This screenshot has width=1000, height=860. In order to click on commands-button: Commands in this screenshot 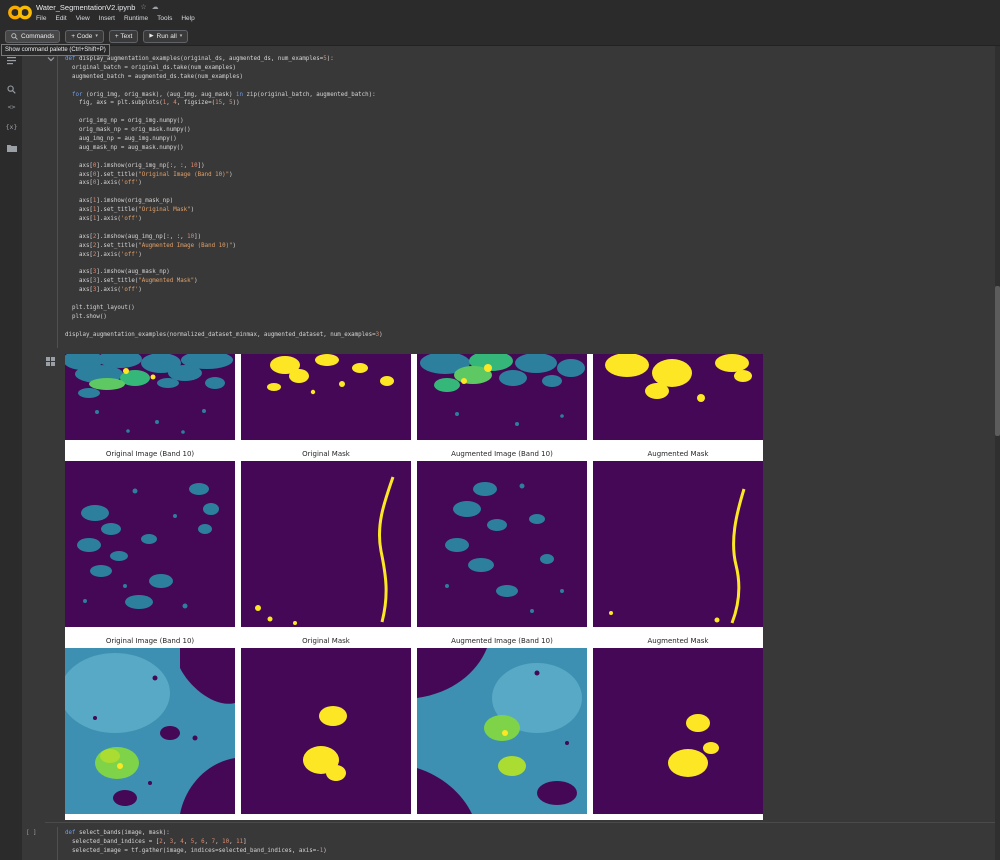, I will do `click(33, 36)`.